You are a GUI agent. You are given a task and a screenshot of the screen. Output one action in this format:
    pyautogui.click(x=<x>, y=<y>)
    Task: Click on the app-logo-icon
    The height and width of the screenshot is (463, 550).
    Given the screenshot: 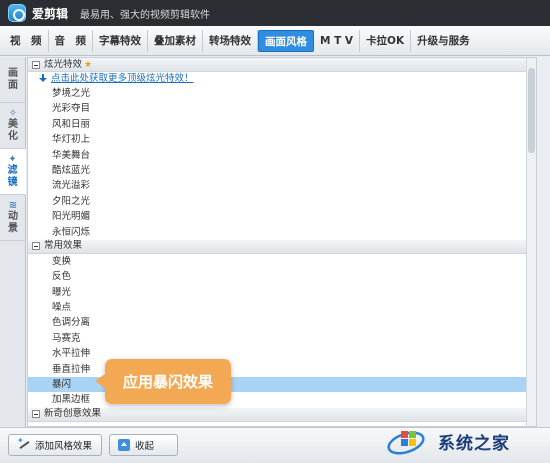 What is the action you would take?
    pyautogui.click(x=17, y=13)
    